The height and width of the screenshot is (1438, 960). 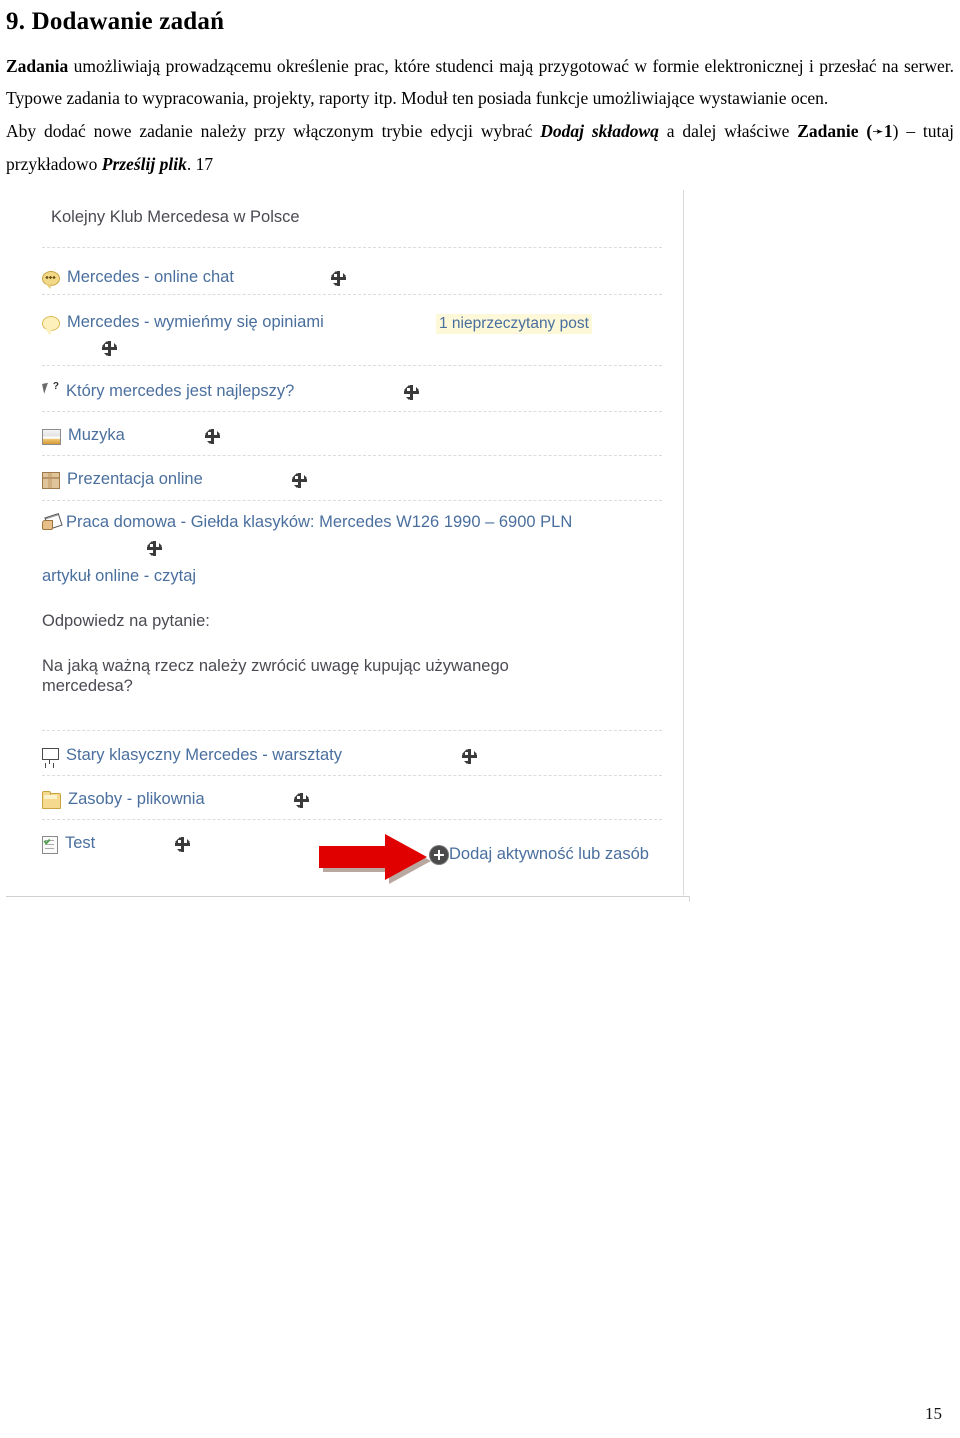 I want to click on activity-row-scorm: Prezentacja online, so click(x=122, y=479).